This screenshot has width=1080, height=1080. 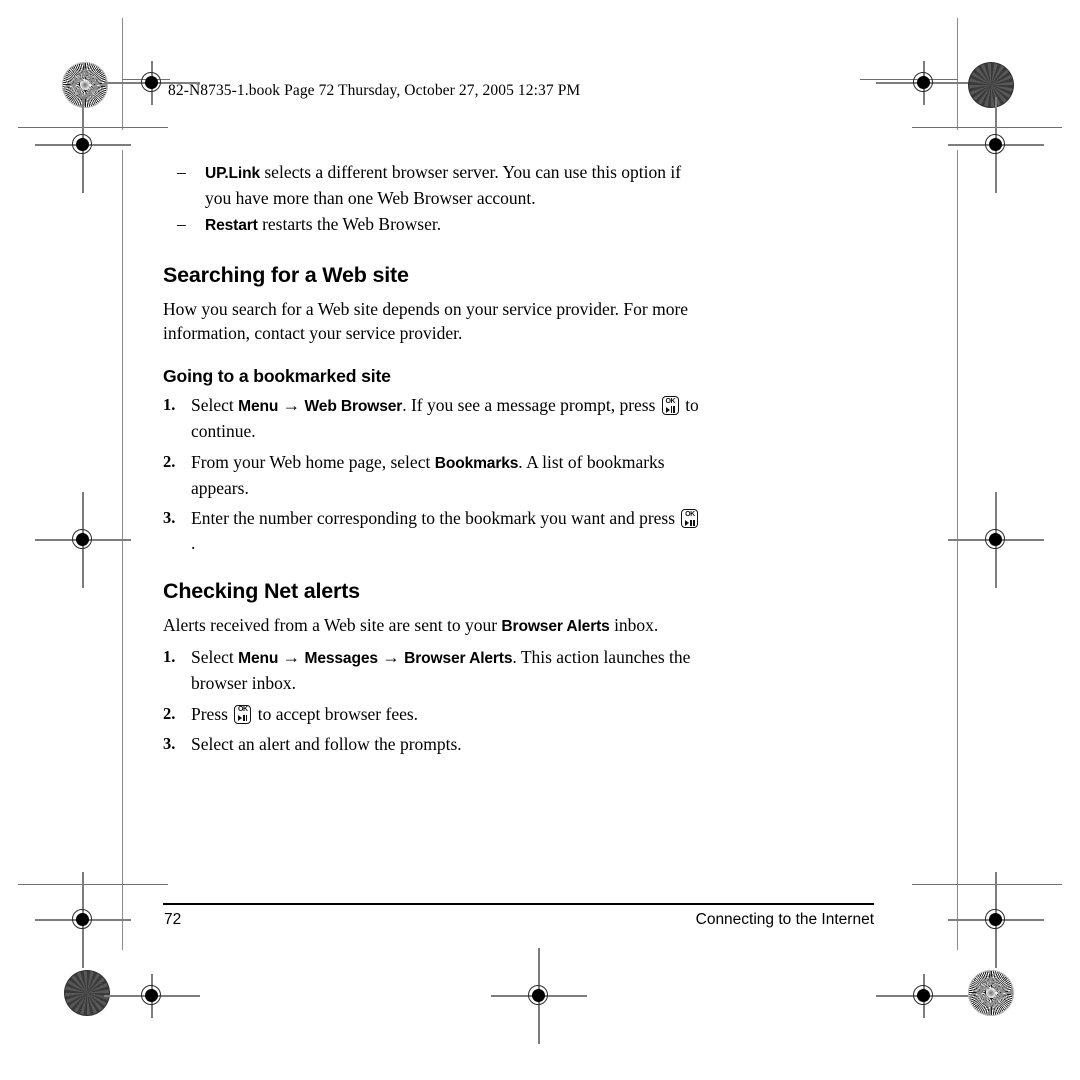 I want to click on step-text-pre: From your Web home page, select, so click(x=313, y=461).